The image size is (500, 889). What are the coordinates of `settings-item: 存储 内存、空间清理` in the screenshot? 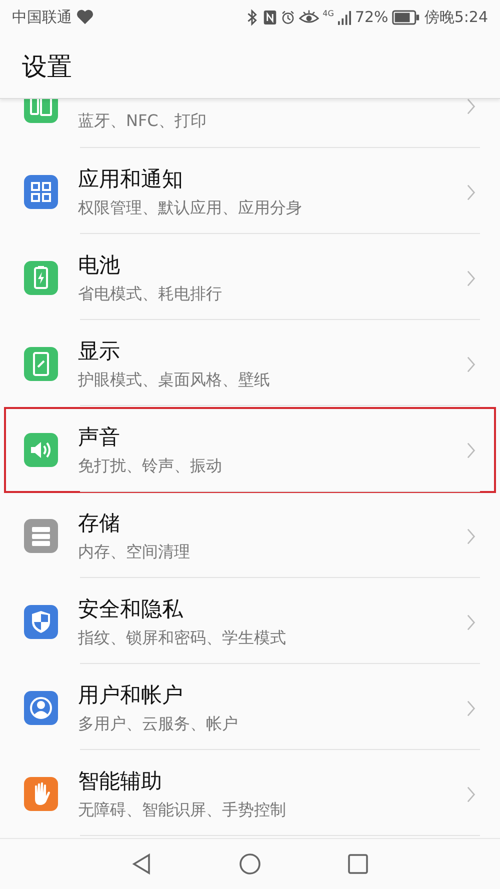 It's located at (250, 536).